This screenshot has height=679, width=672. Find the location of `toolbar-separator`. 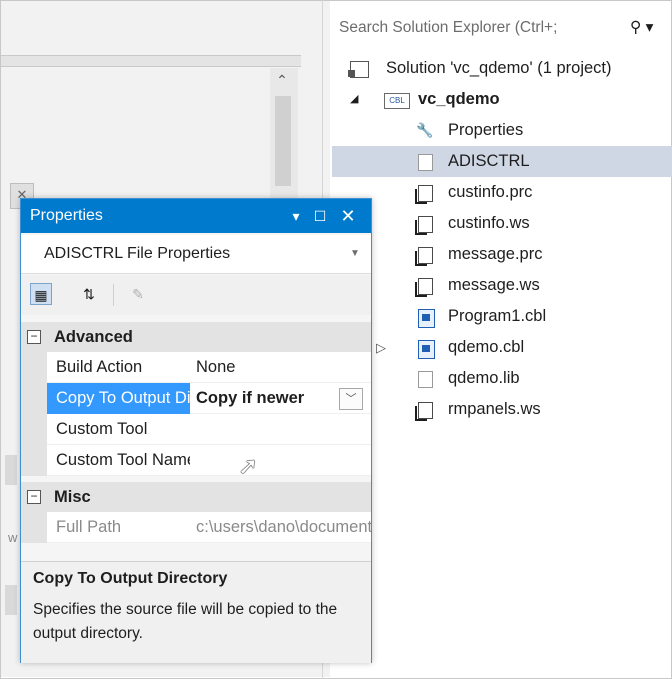

toolbar-separator is located at coordinates (113, 295).